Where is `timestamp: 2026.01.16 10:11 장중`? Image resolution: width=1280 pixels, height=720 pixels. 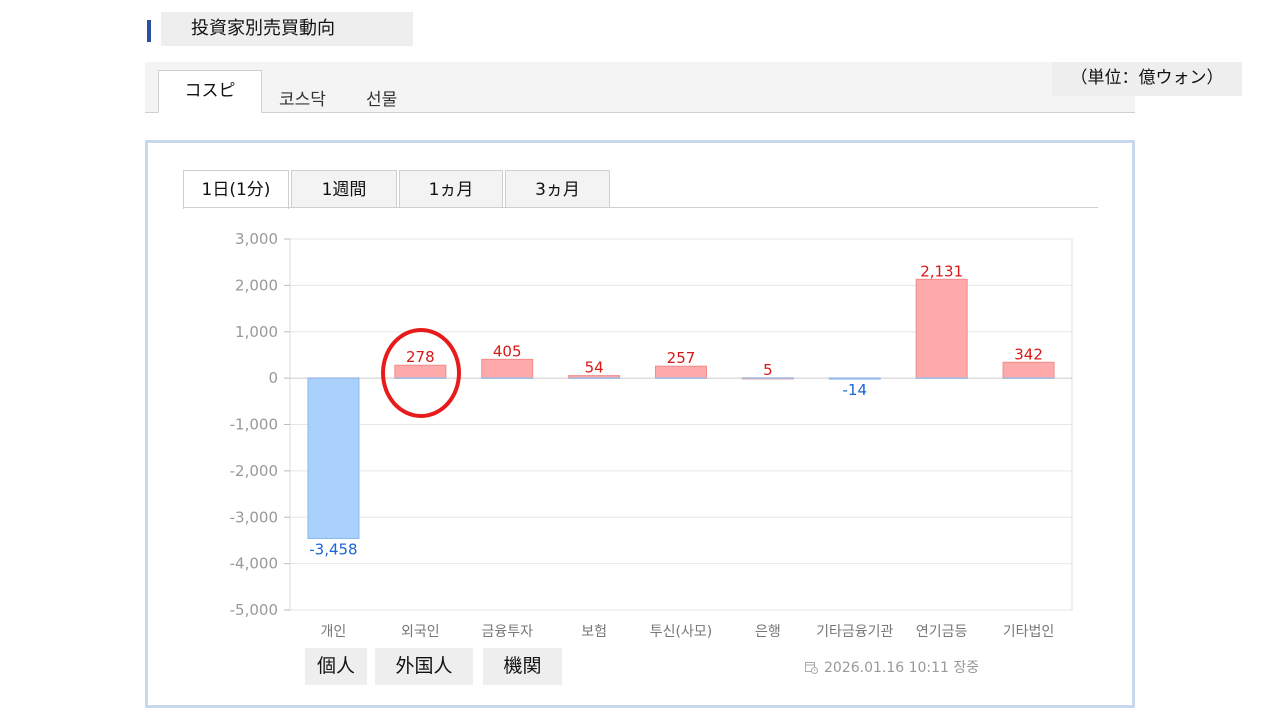 timestamp: 2026.01.16 10:11 장중 is located at coordinates (892, 668).